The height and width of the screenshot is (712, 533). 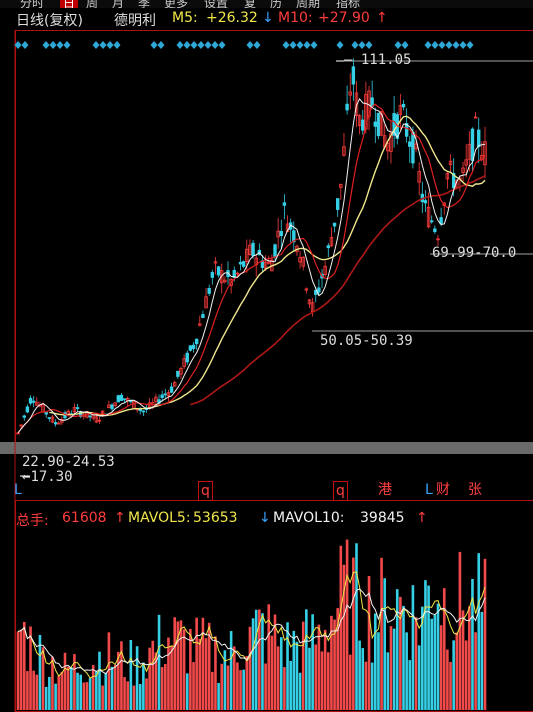 What do you see at coordinates (244, 45) in the screenshot?
I see `event-diamond-strip` at bounding box center [244, 45].